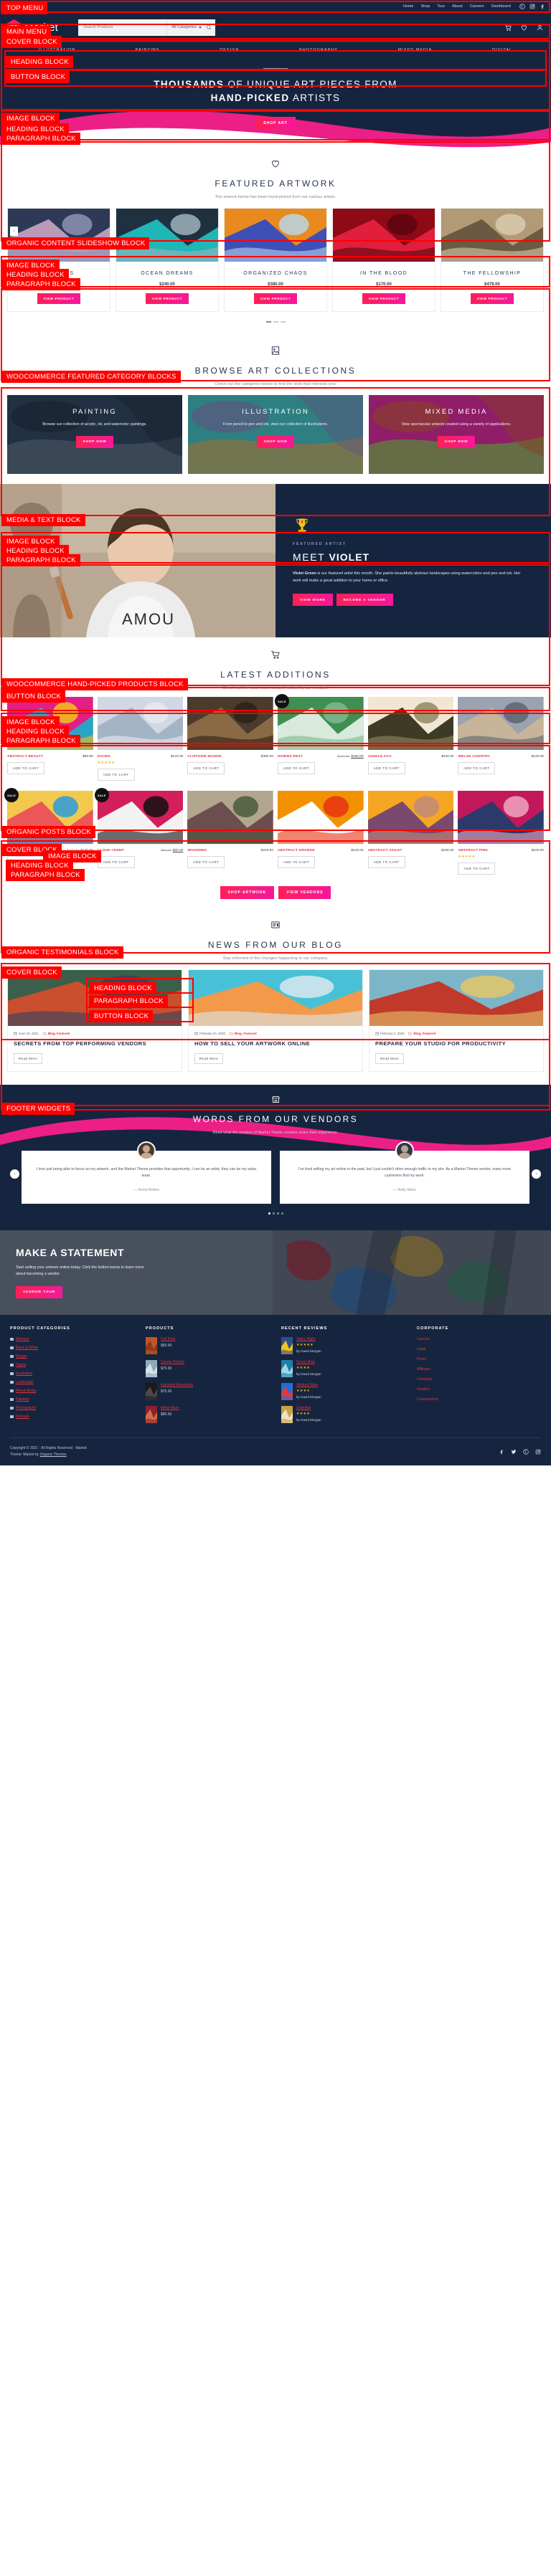 This screenshot has width=551, height=2576. I want to click on list-item: Illustration, so click(72, 1374).